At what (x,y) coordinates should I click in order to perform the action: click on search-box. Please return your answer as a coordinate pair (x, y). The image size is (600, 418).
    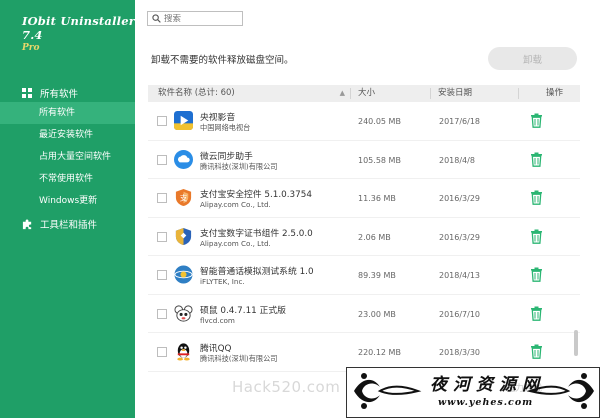
    Looking at the image, I should click on (195, 18).